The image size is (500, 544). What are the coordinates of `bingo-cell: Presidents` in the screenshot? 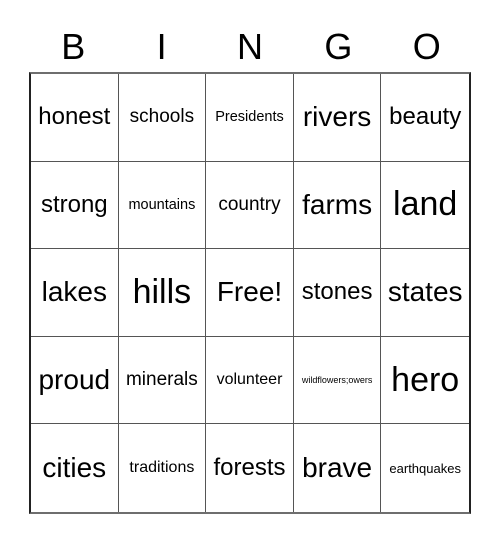 It's located at (250, 118).